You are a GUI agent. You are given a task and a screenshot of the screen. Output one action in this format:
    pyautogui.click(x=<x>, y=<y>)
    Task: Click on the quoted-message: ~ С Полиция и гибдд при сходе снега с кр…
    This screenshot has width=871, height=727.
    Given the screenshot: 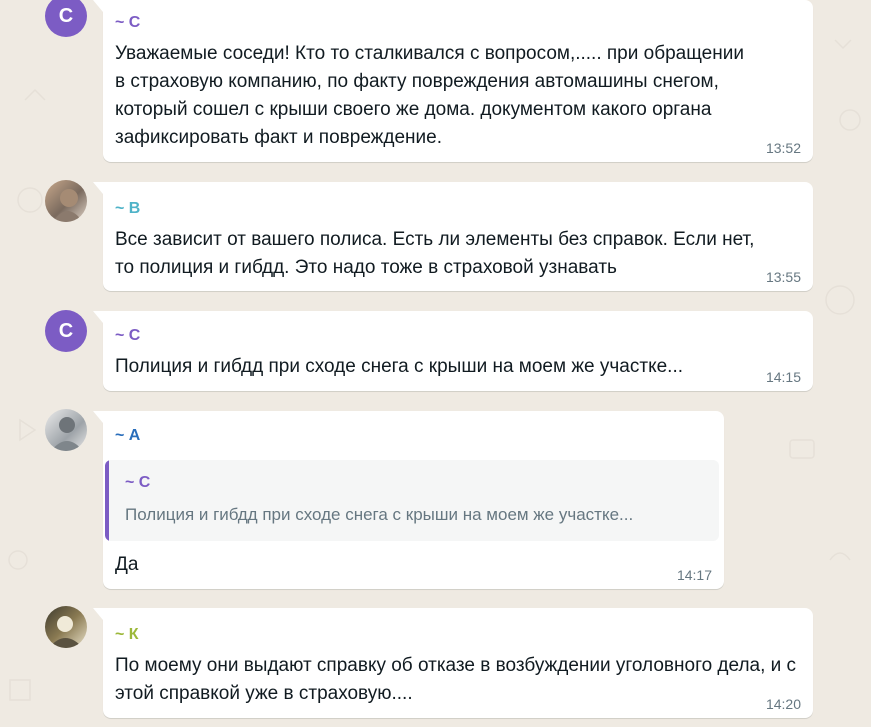 What is the action you would take?
    pyautogui.click(x=412, y=500)
    